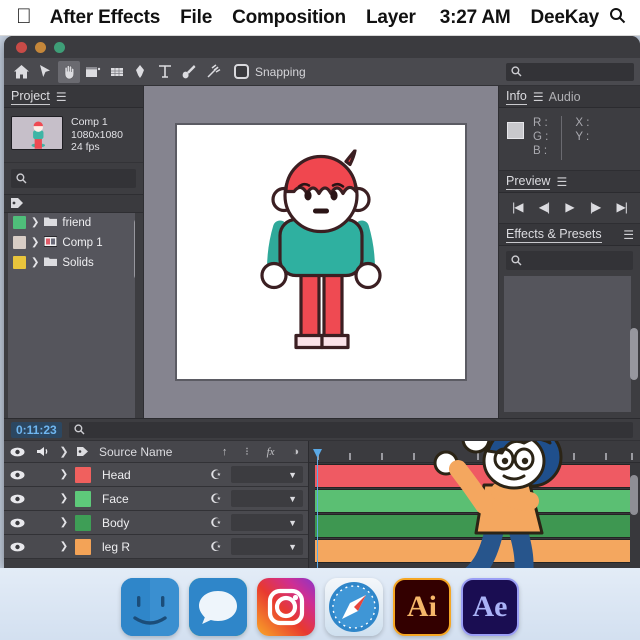 This screenshot has height=640, width=640. What do you see at coordinates (270, 71) in the screenshot?
I see `snapping-control: Snapping` at bounding box center [270, 71].